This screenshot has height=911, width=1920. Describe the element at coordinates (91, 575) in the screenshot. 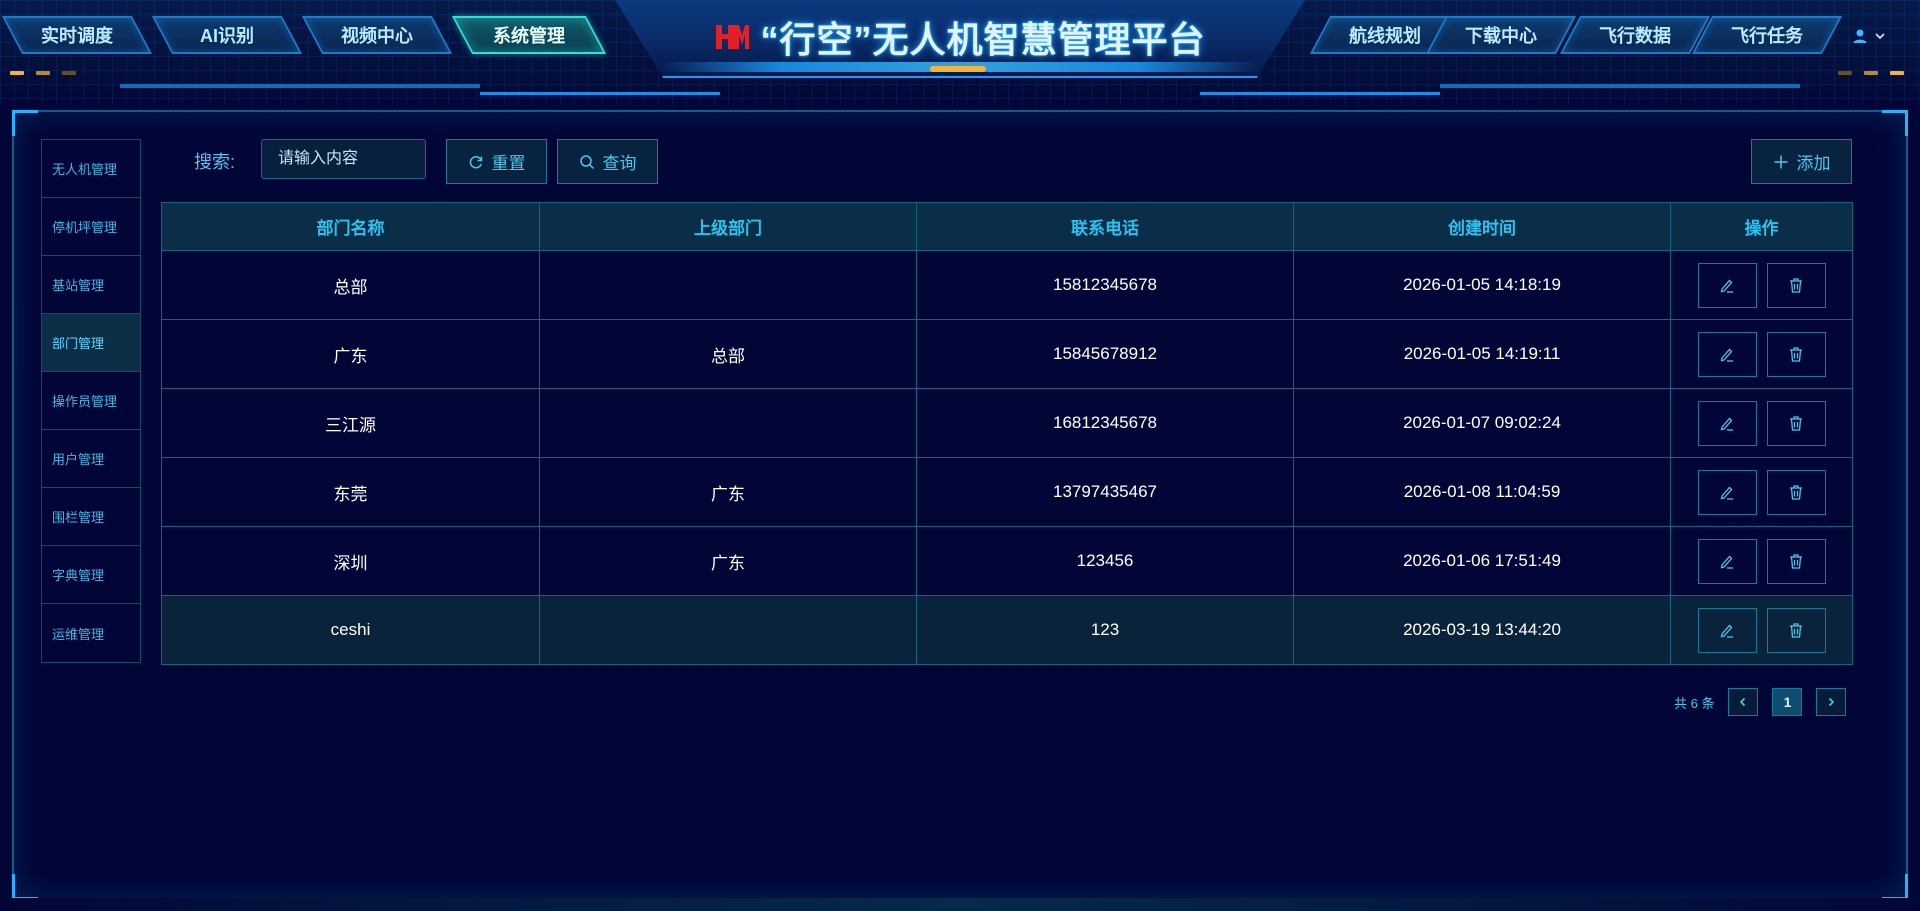

I see `sidebar-item-dictionary-management: 字典管理` at that location.